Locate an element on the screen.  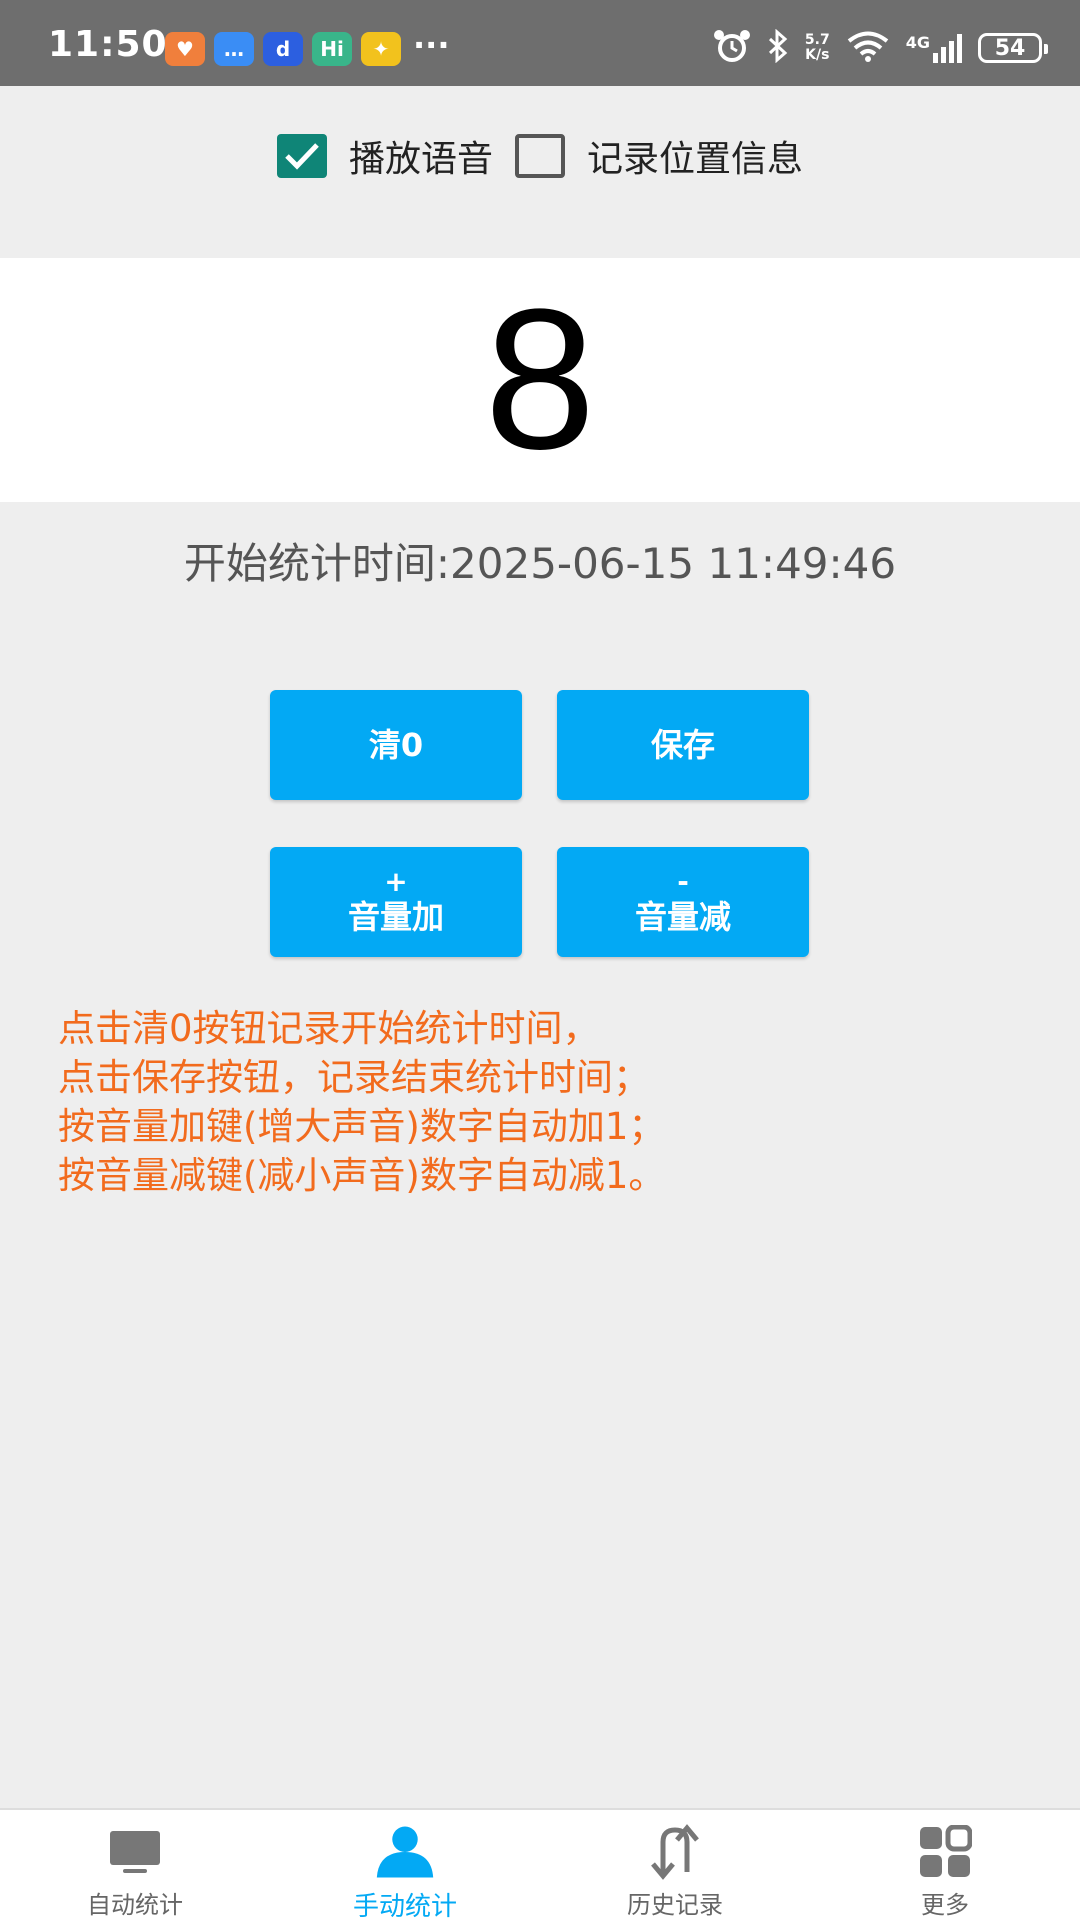
bottom-nav: 自动统计 手动统计 历史记录 更多 is located at coordinates (540, 1864).